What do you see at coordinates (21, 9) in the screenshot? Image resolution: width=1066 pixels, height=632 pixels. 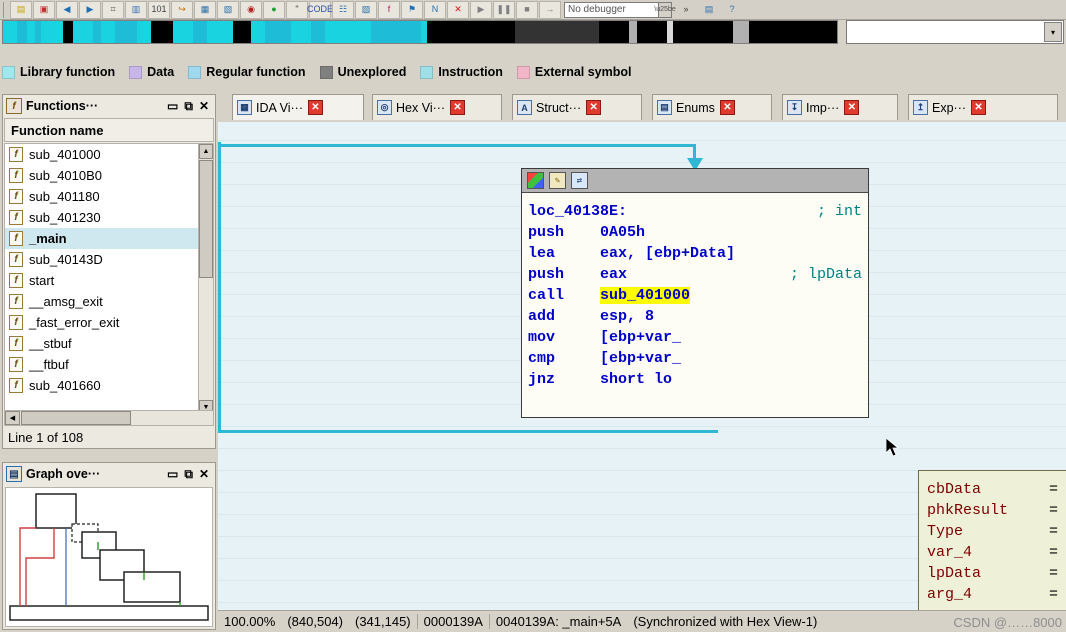 I see `open-icon: ▤` at bounding box center [21, 9].